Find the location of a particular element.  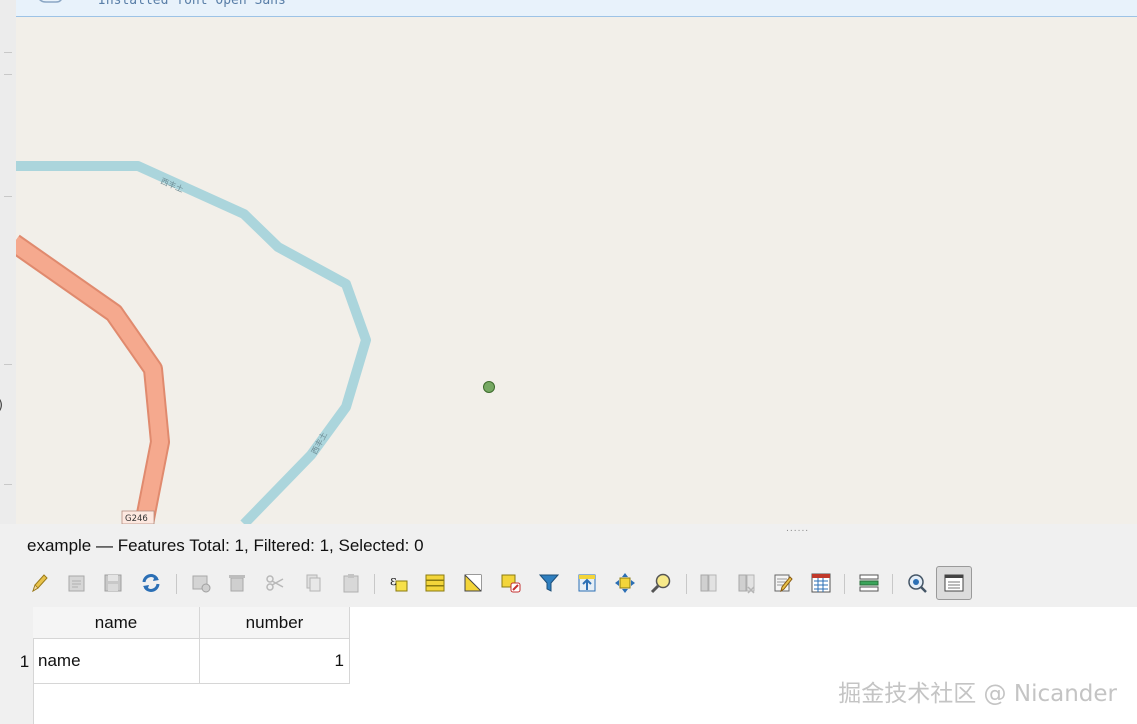

move-to-top-icon is located at coordinates (587, 583).